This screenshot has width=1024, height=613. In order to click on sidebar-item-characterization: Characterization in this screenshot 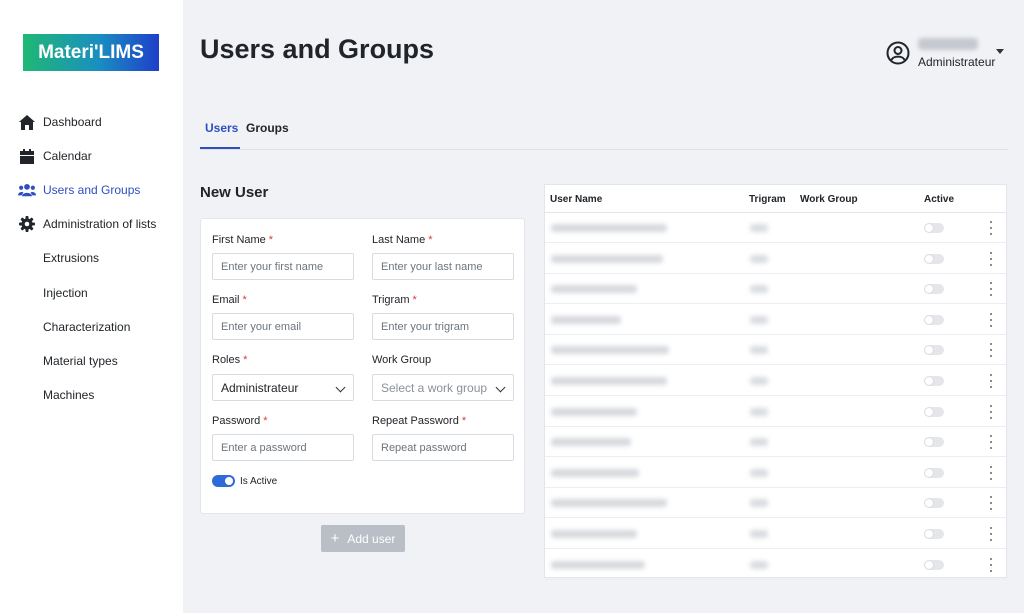, I will do `click(91, 327)`.